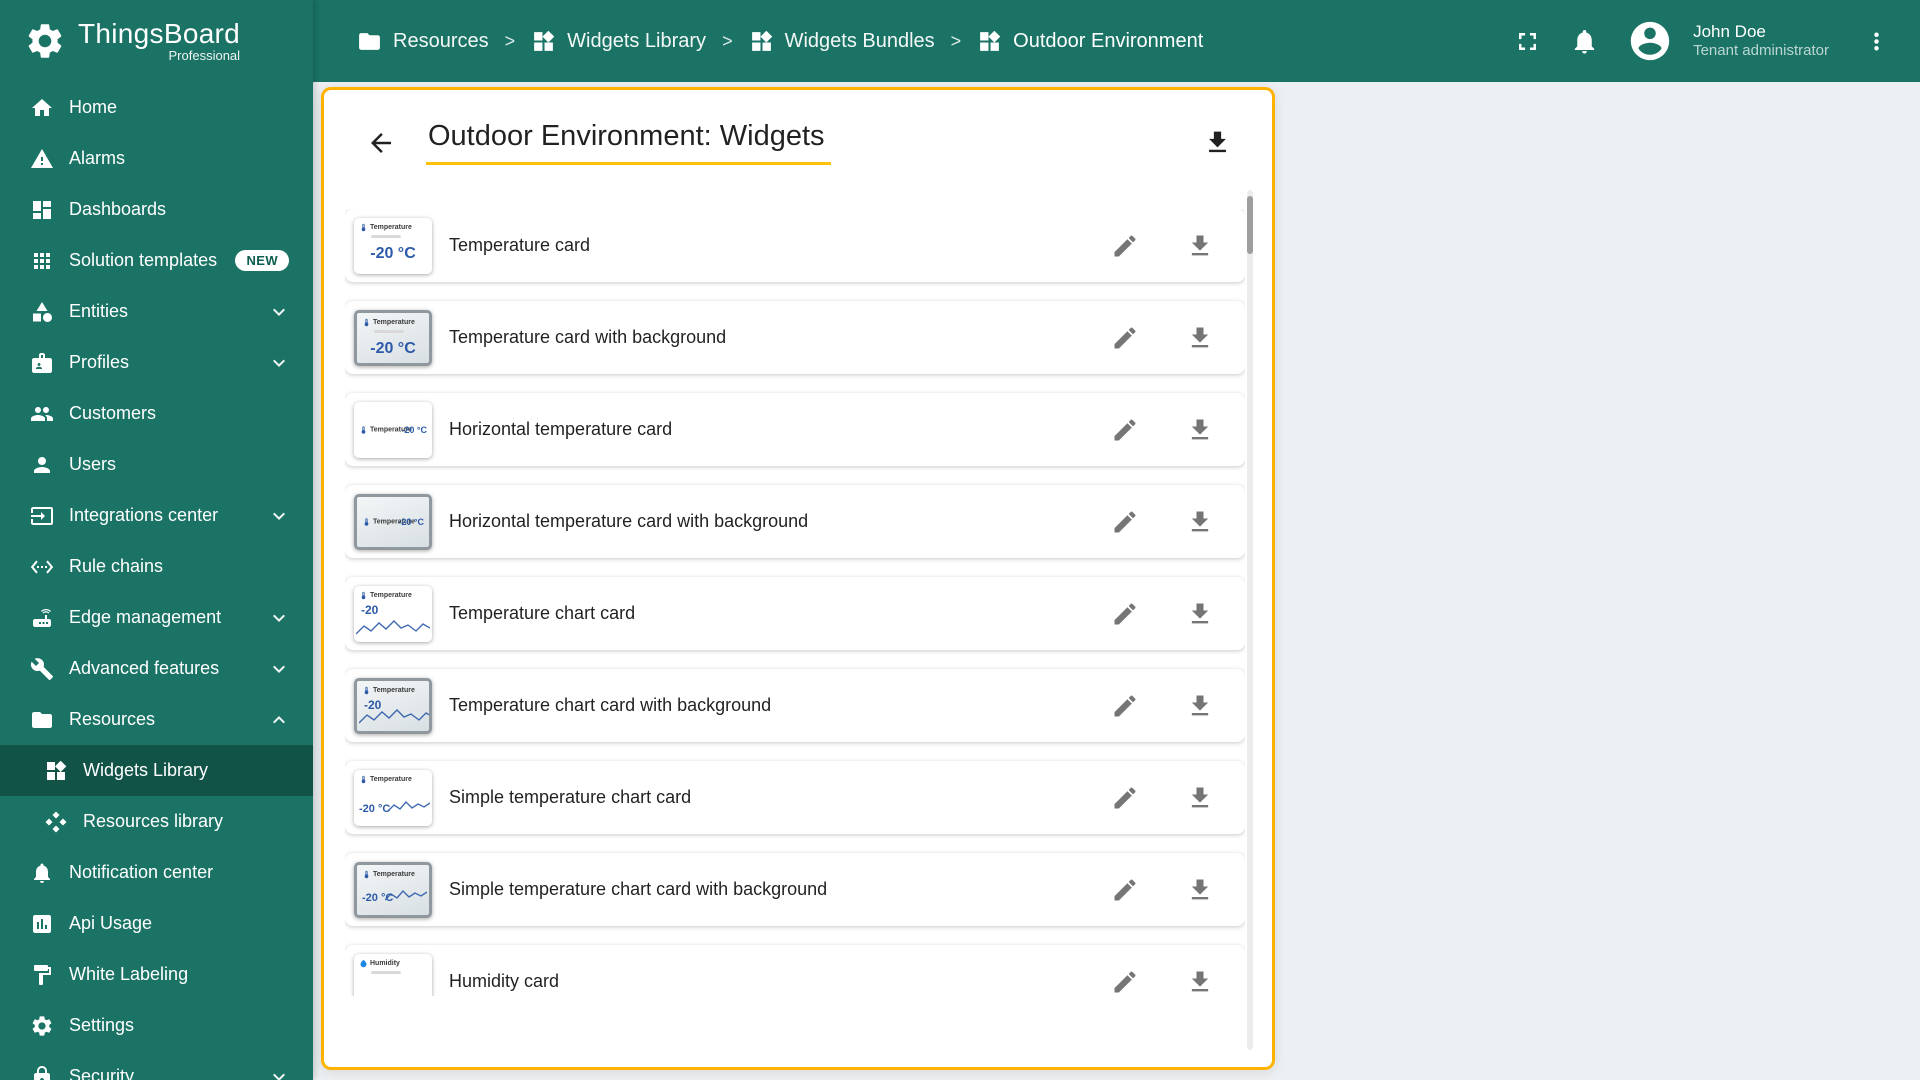 This screenshot has width=1920, height=1080. I want to click on entities-icon, so click(42, 312).